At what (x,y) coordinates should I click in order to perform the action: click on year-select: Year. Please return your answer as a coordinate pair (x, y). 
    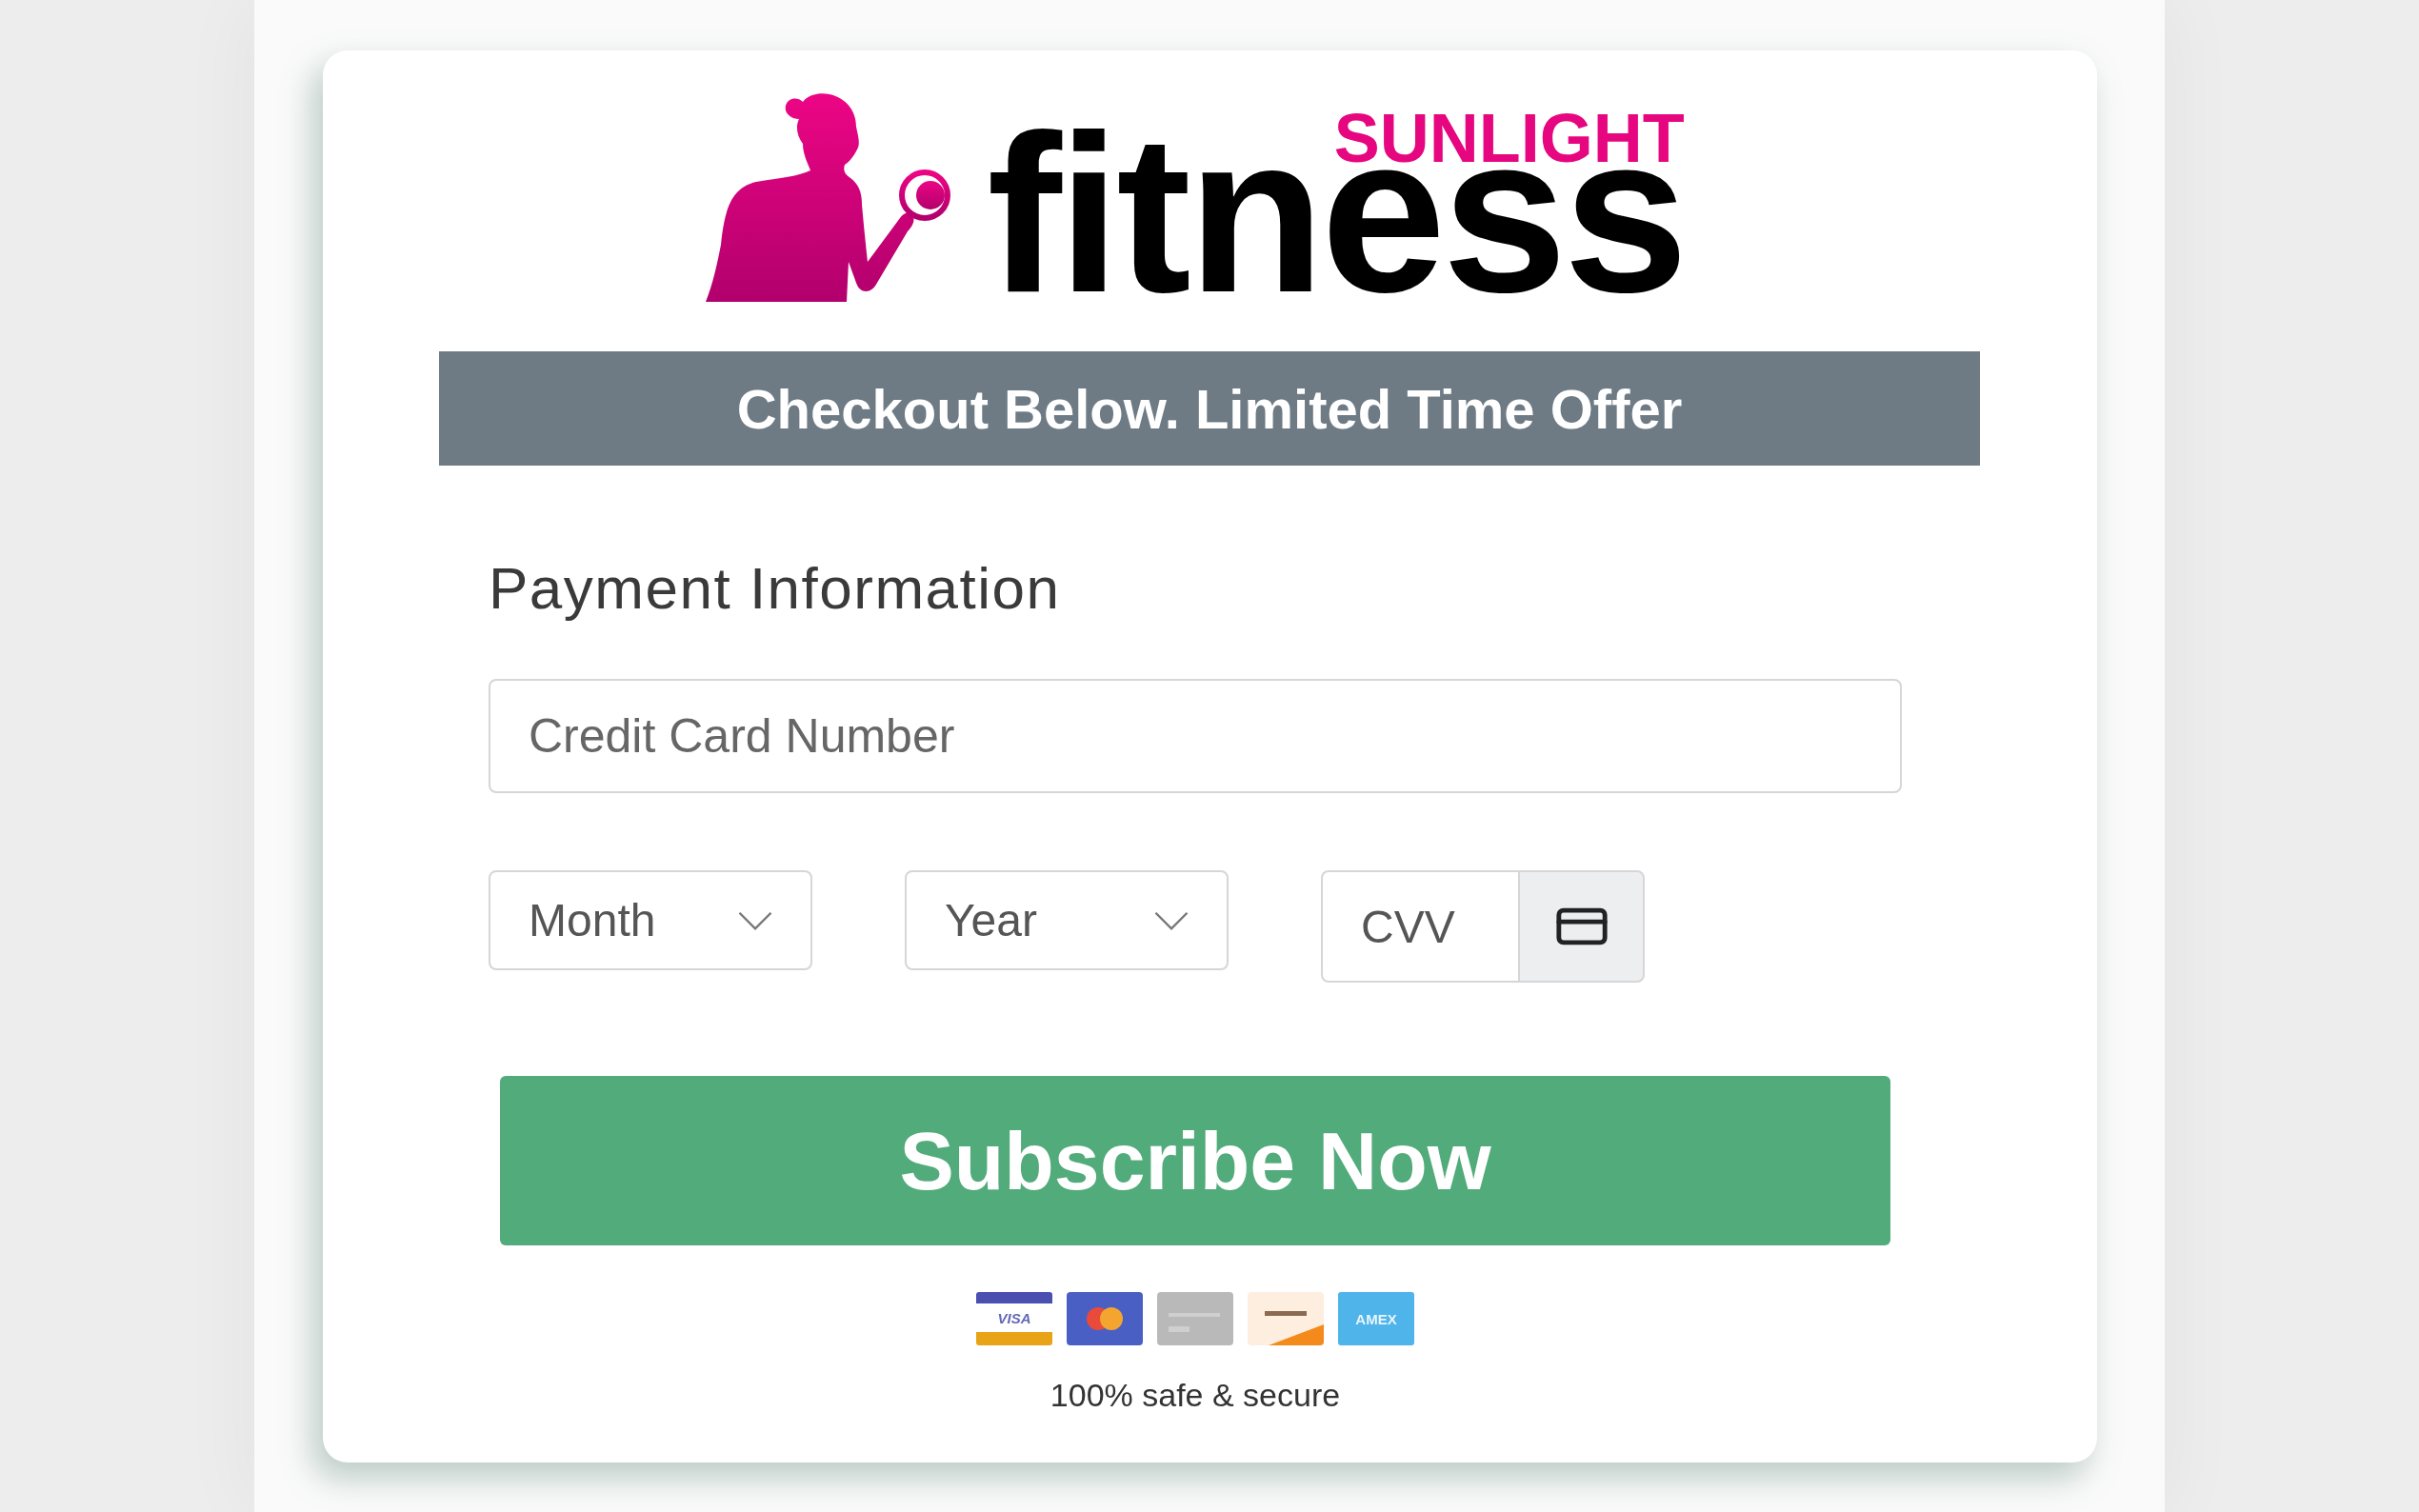
    Looking at the image, I should click on (1067, 920).